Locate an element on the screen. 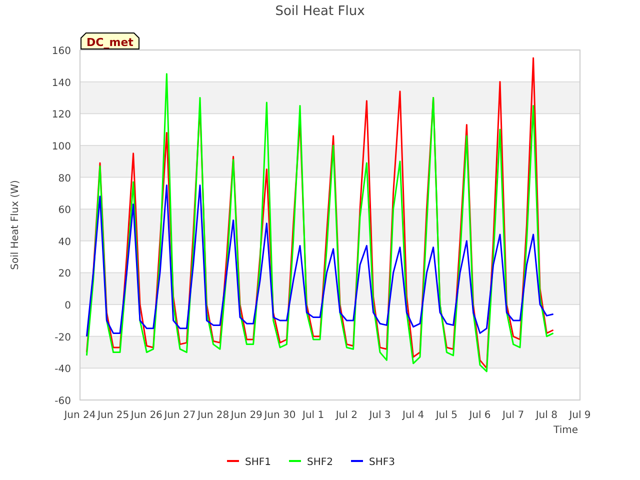  x-tick-label: Jun 28 is located at coordinates (214, 415).